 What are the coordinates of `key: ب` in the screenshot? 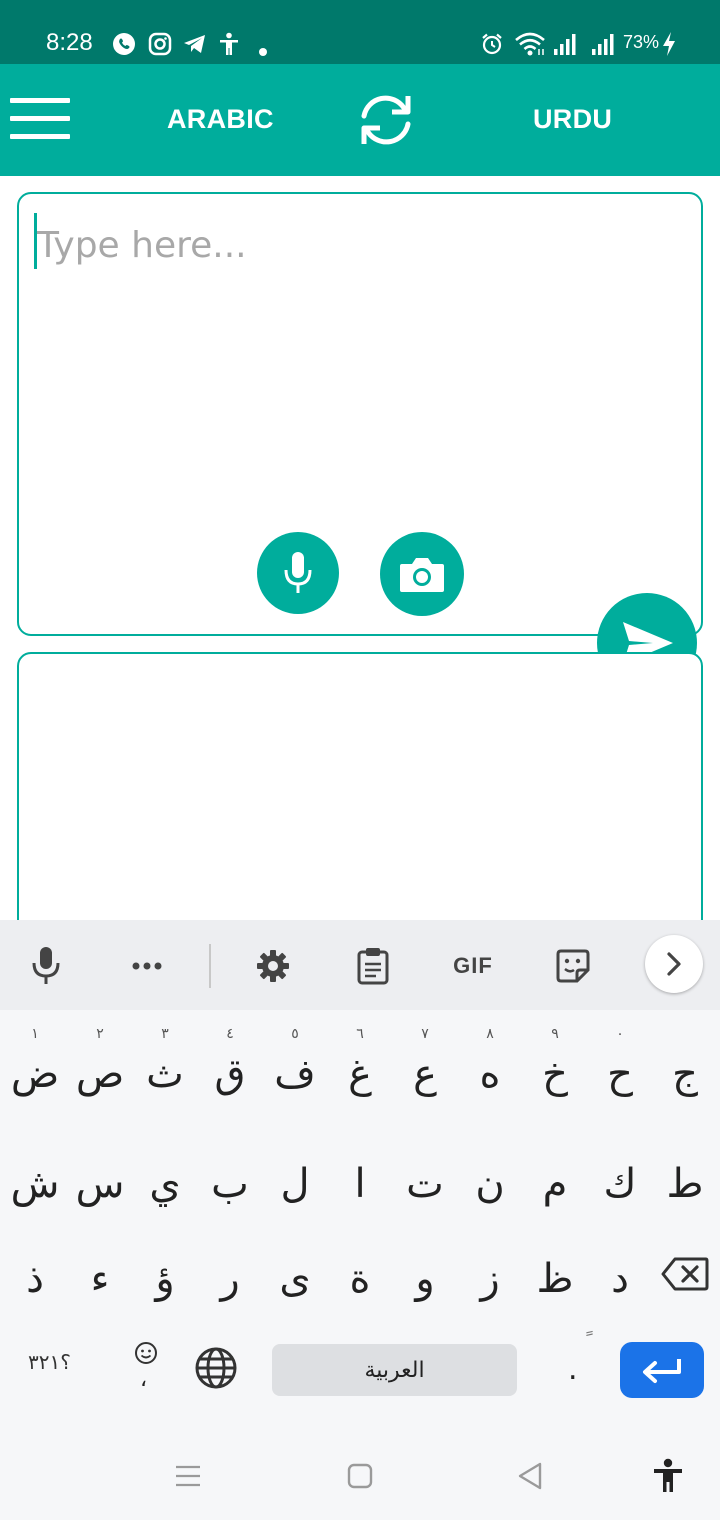 It's located at (230, 1175).